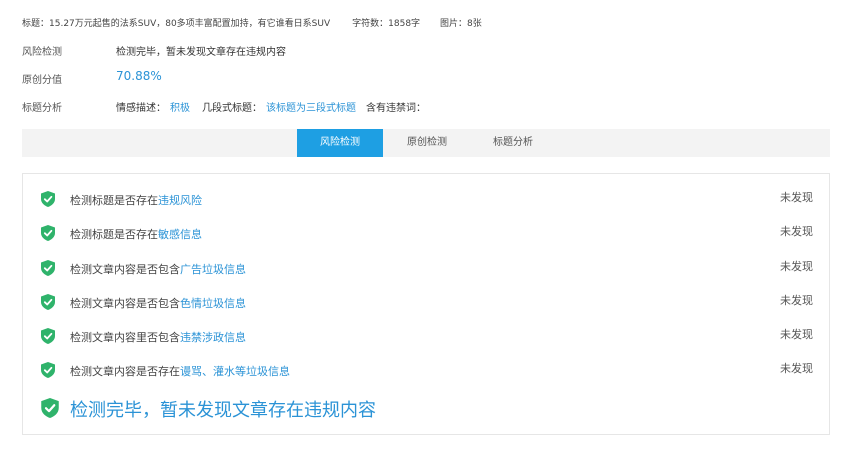 The height and width of the screenshot is (464, 852). What do you see at coordinates (42, 52) in the screenshot?
I see `risk-label: 风险检测` at bounding box center [42, 52].